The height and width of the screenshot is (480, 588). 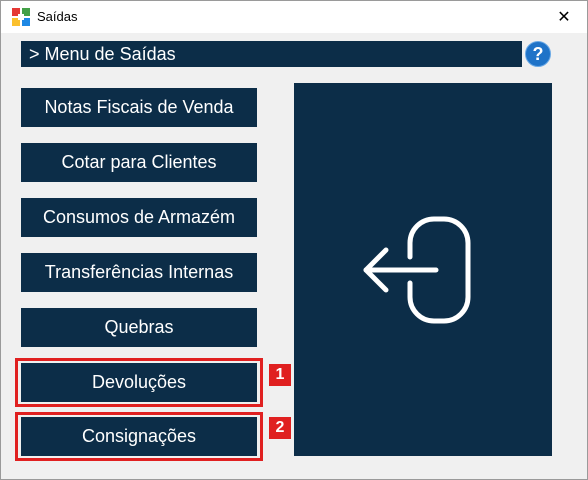 I want to click on help-button: ?, so click(x=538, y=54).